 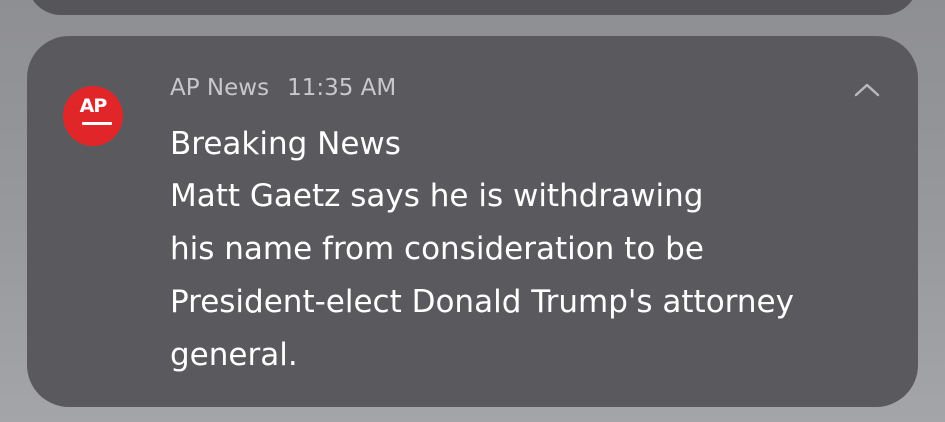 I want to click on app-icon-underline, so click(x=97, y=123).